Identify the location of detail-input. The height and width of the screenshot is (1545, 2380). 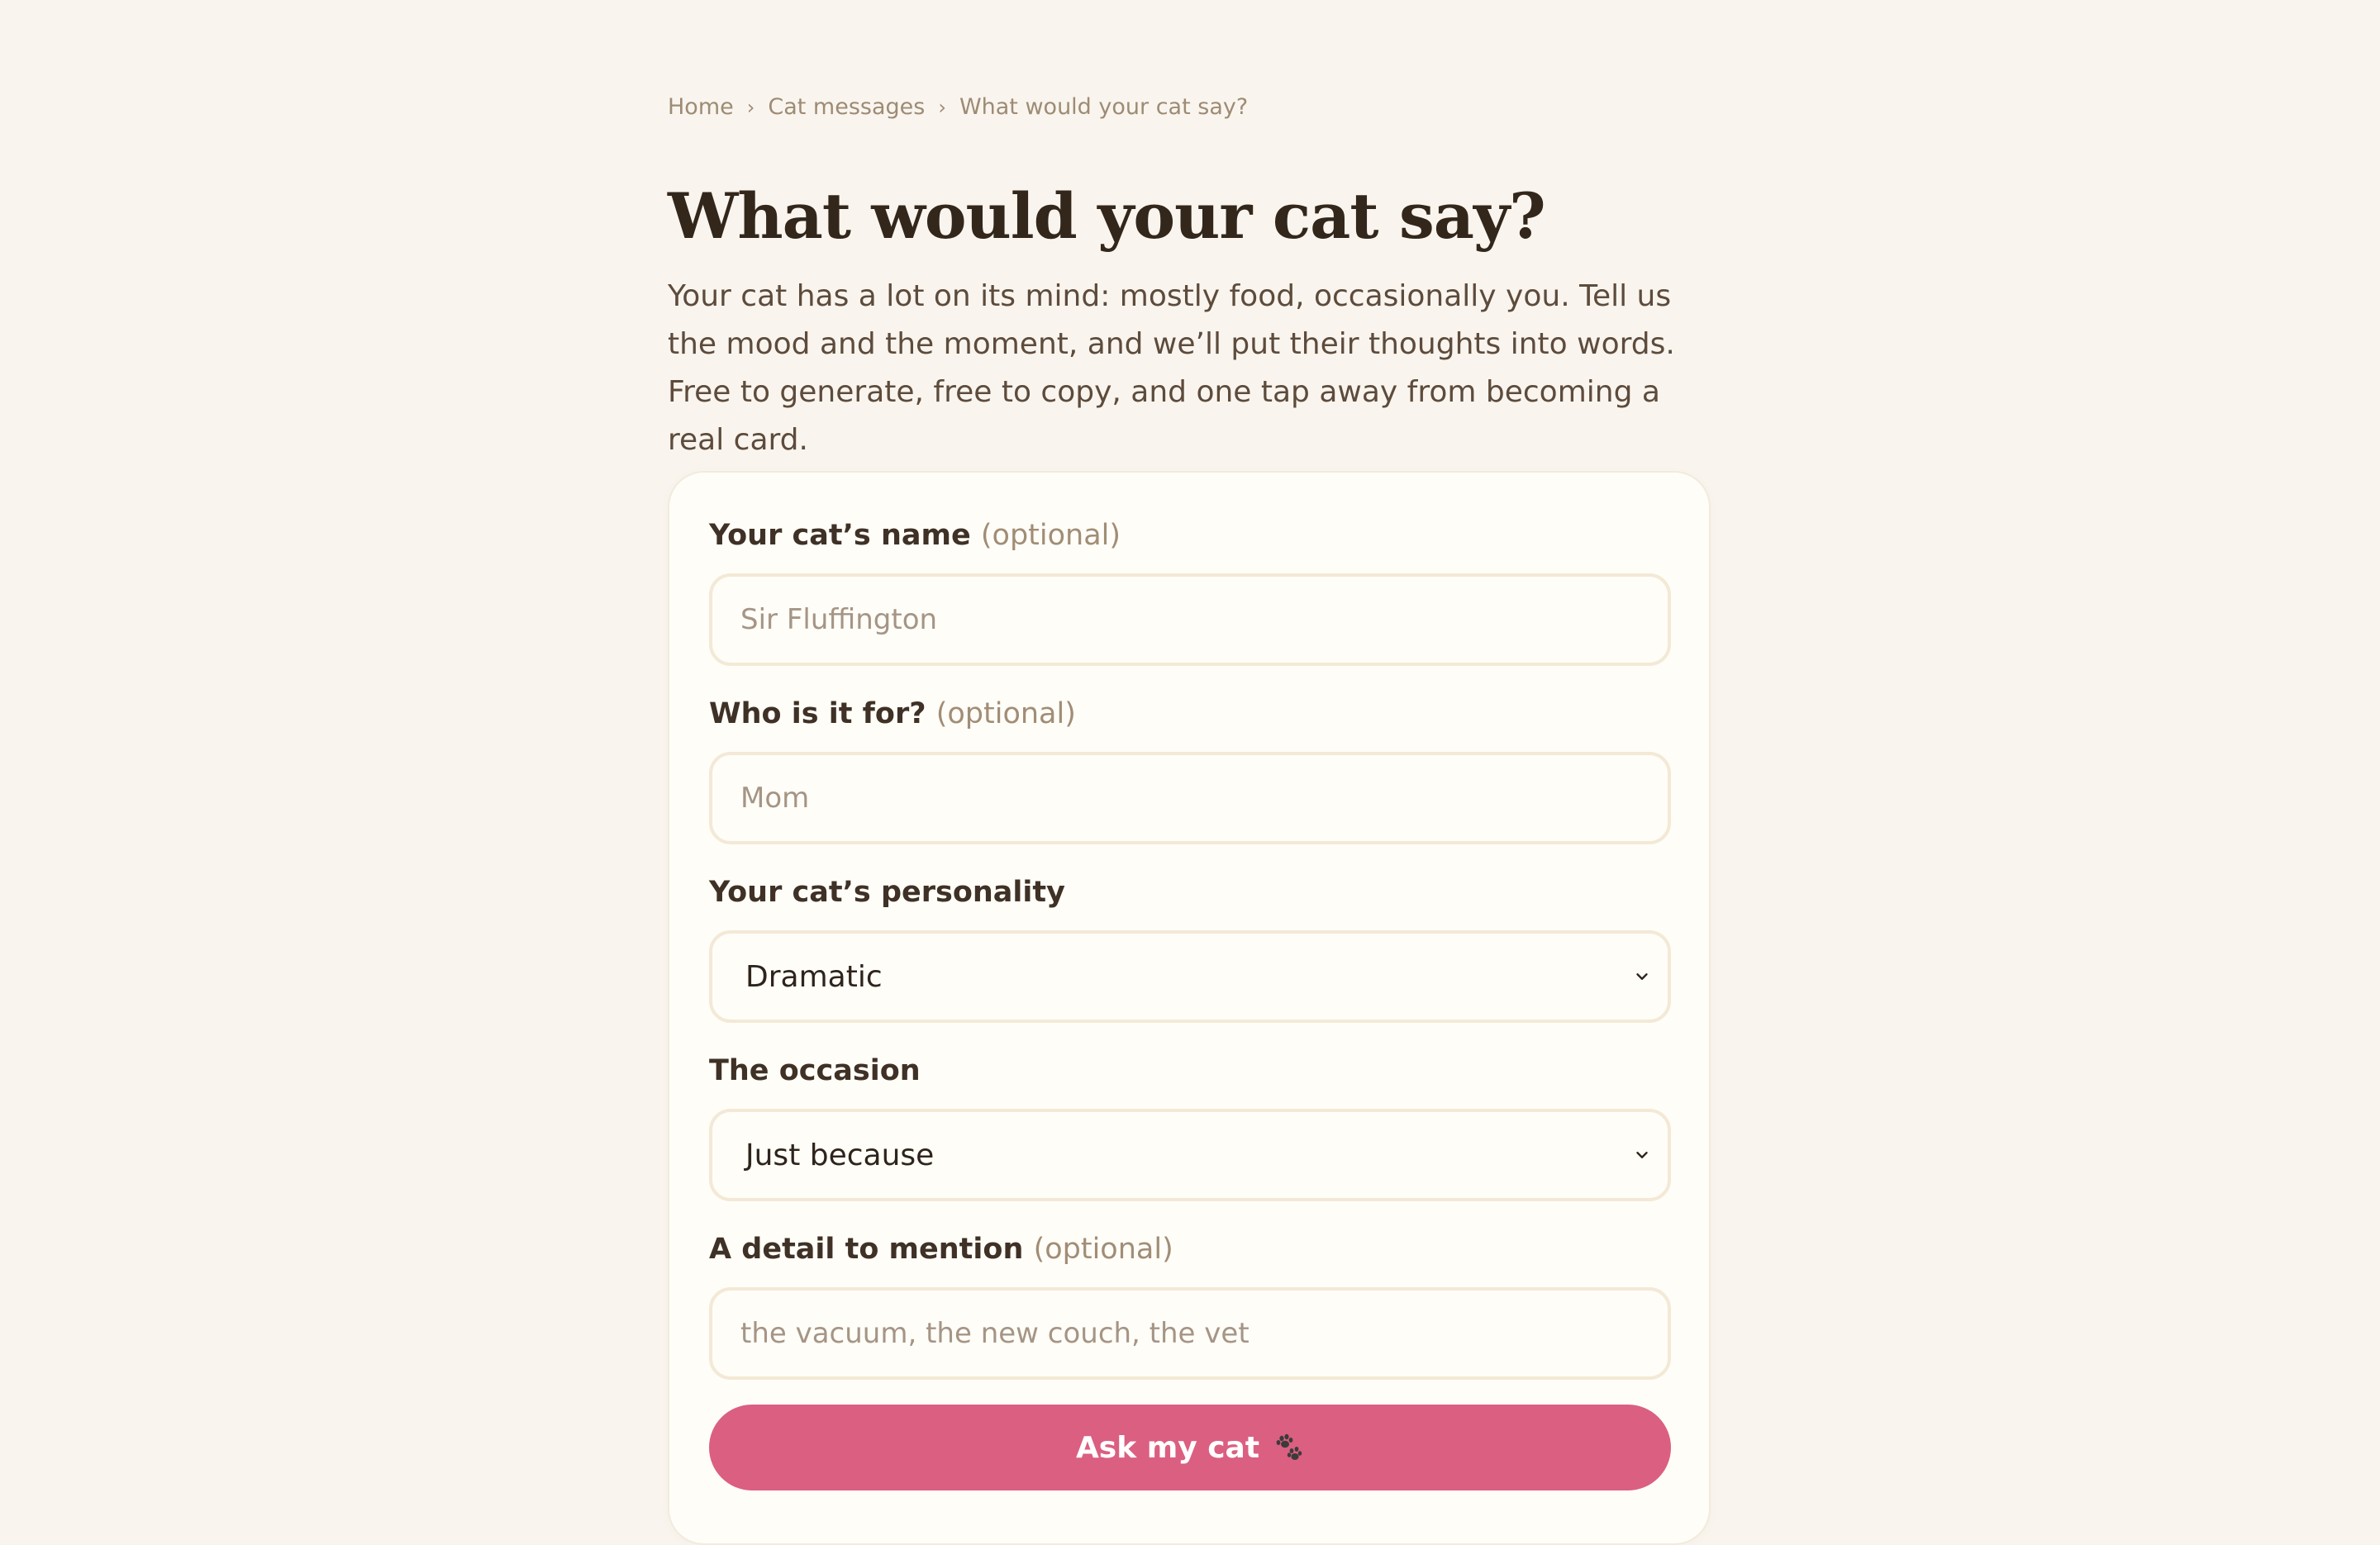
(1190, 1333).